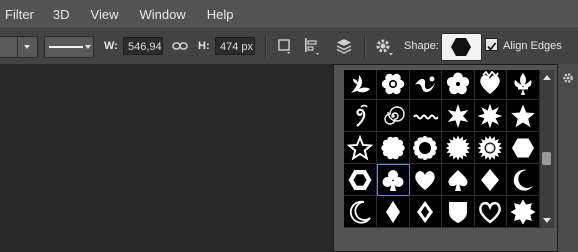 The width and height of the screenshot is (578, 252). I want to click on heart-outline-icon, so click(490, 212).